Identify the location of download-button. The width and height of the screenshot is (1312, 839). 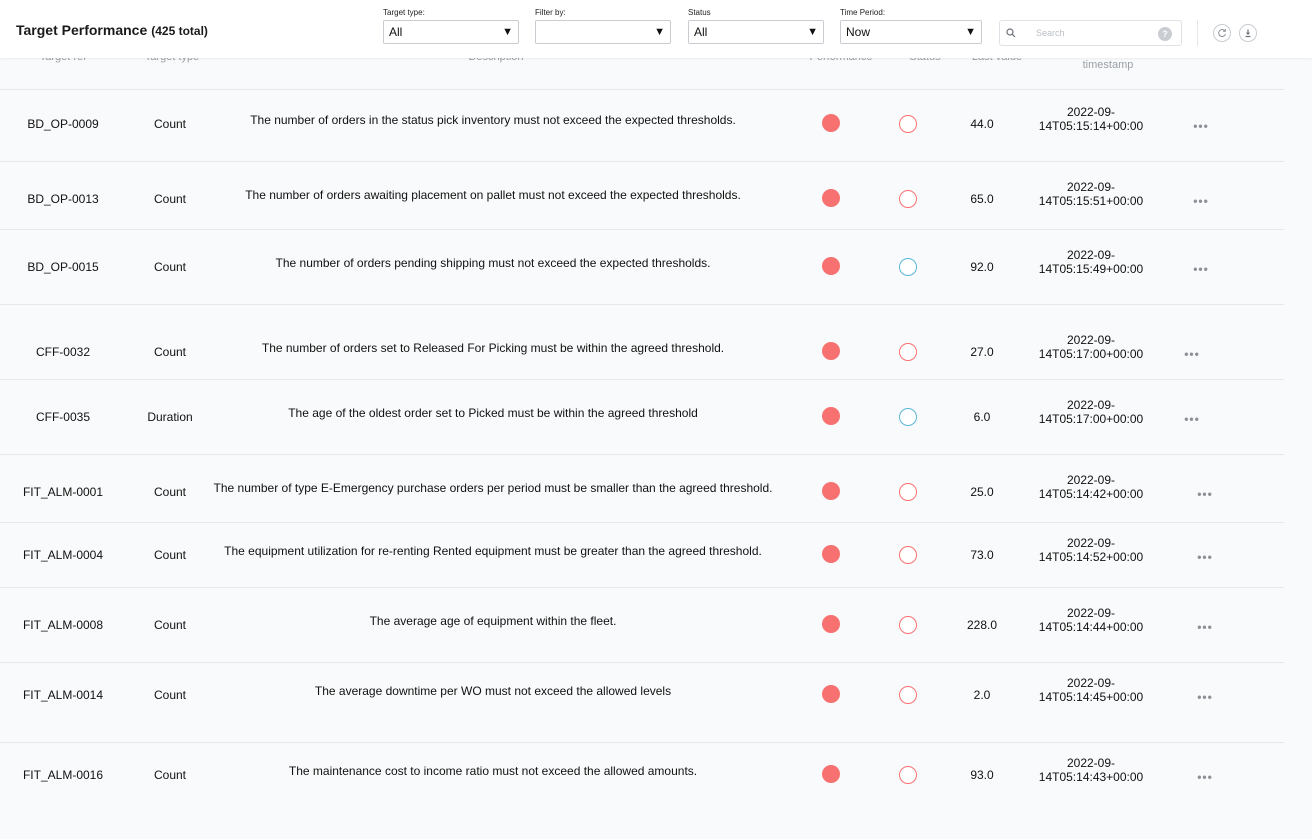
(1248, 33).